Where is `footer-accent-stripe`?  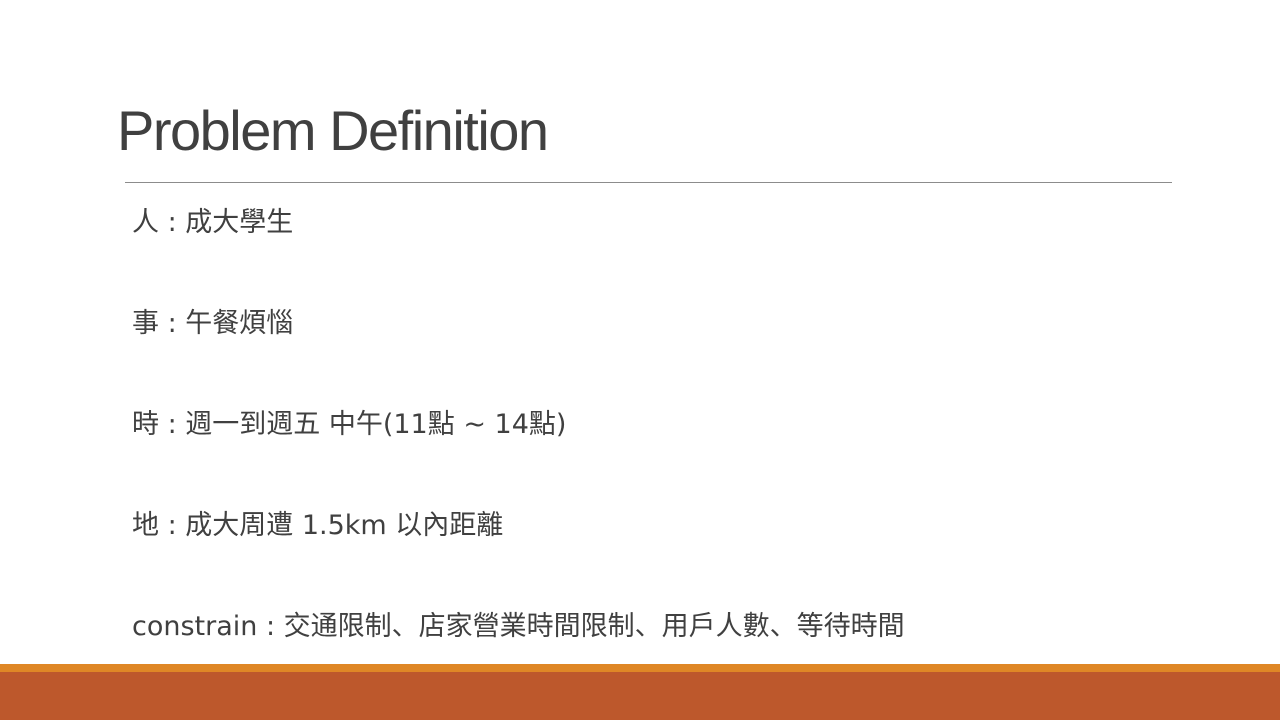
footer-accent-stripe is located at coordinates (640, 668).